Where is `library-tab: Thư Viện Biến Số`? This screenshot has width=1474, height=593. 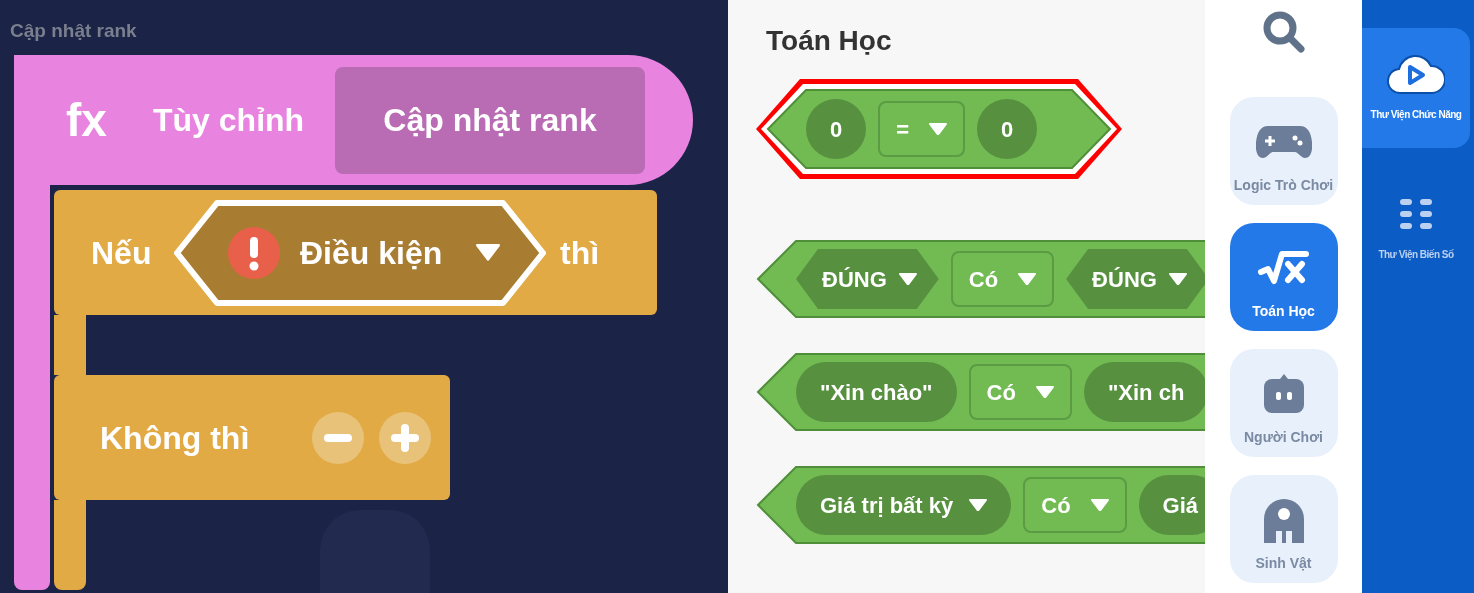
library-tab: Thư Viện Biến Số is located at coordinates (1416, 228).